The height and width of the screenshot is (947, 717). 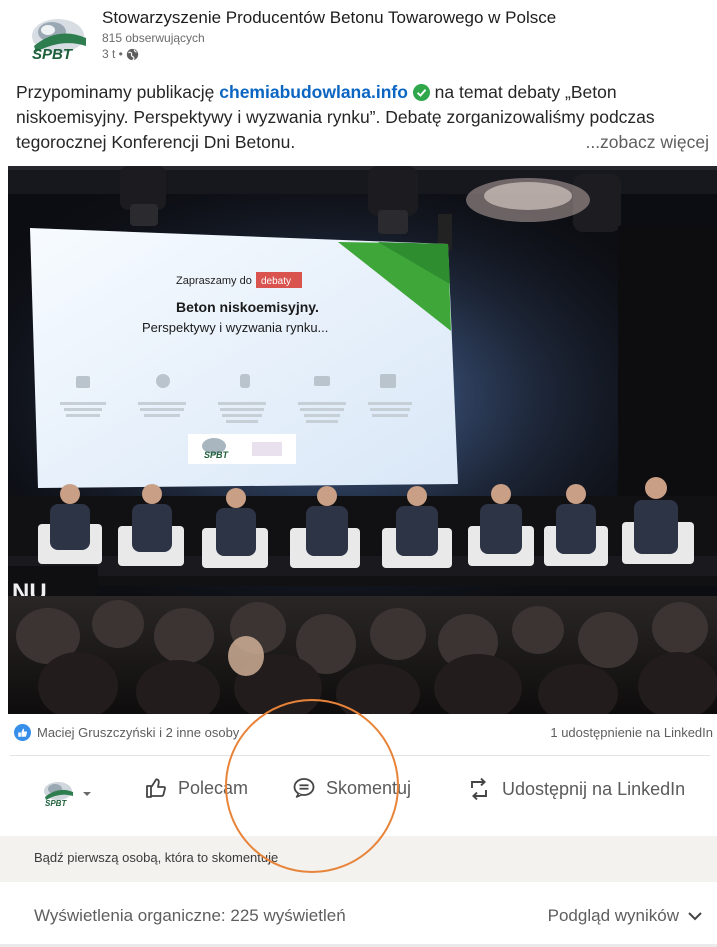 I want to click on source-link: chemiabudowlana.info, so click(x=313, y=92).